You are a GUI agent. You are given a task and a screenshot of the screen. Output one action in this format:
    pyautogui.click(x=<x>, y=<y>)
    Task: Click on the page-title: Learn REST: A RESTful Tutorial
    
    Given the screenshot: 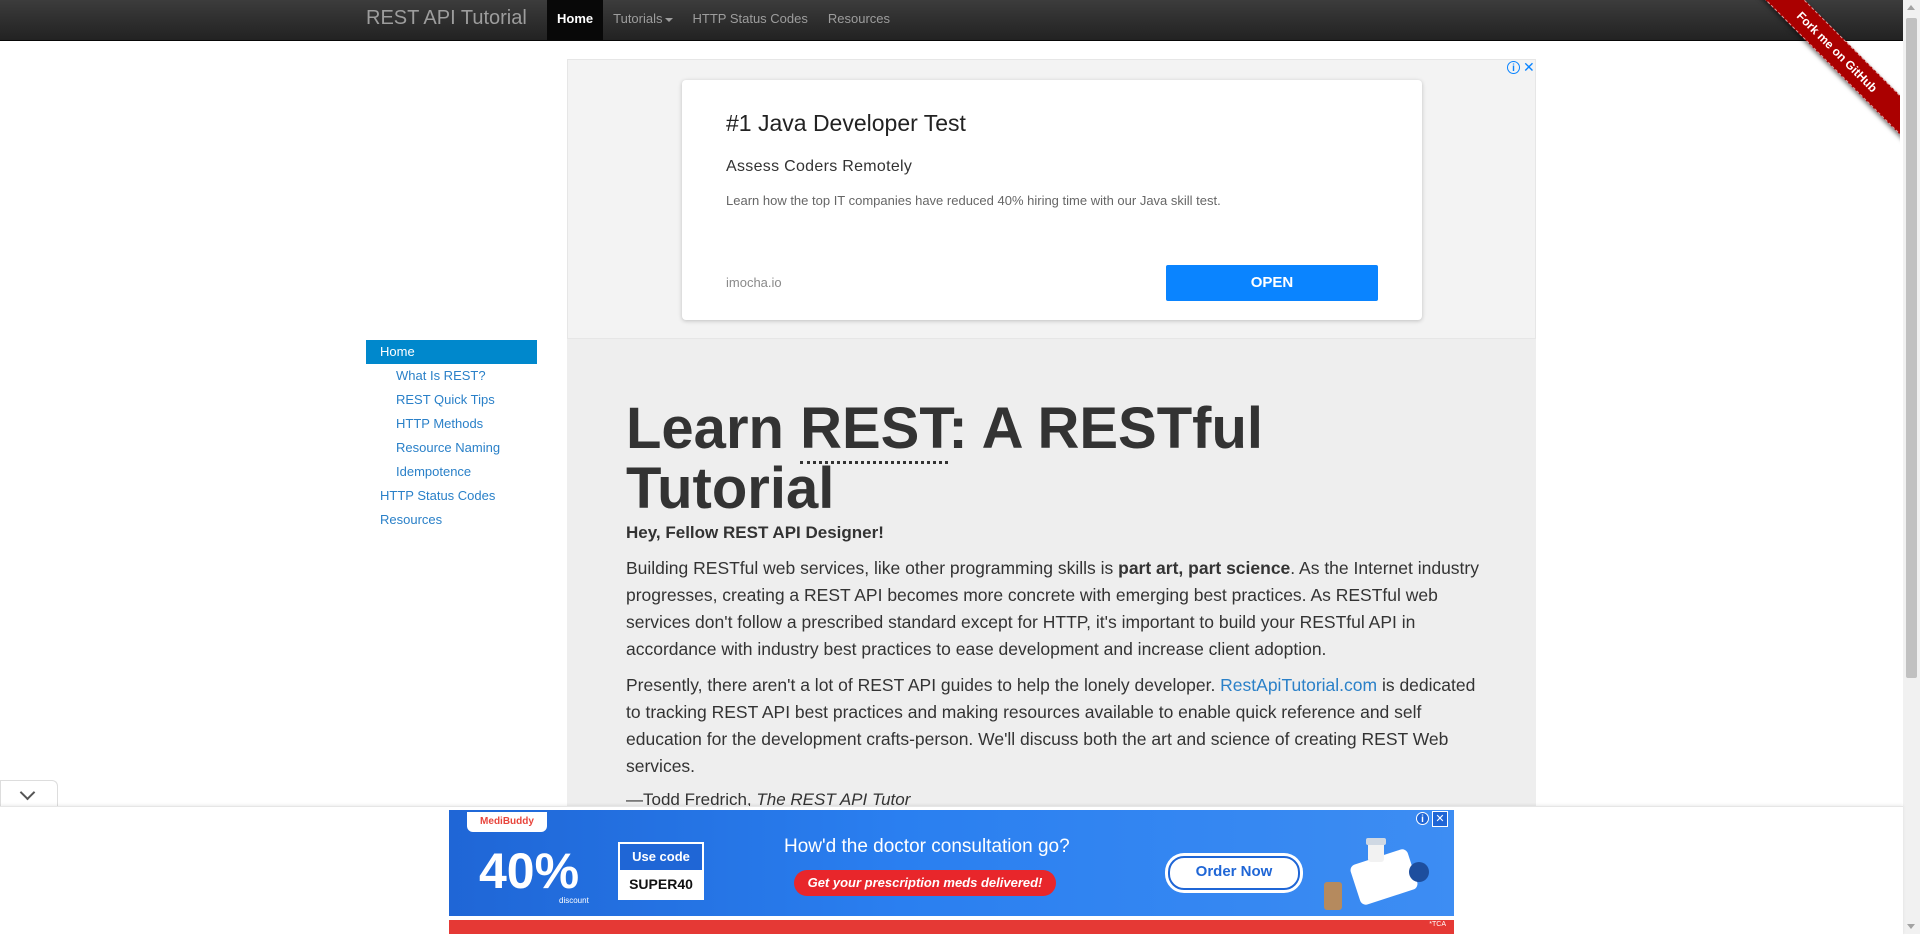 What is the action you would take?
    pyautogui.click(x=1056, y=457)
    